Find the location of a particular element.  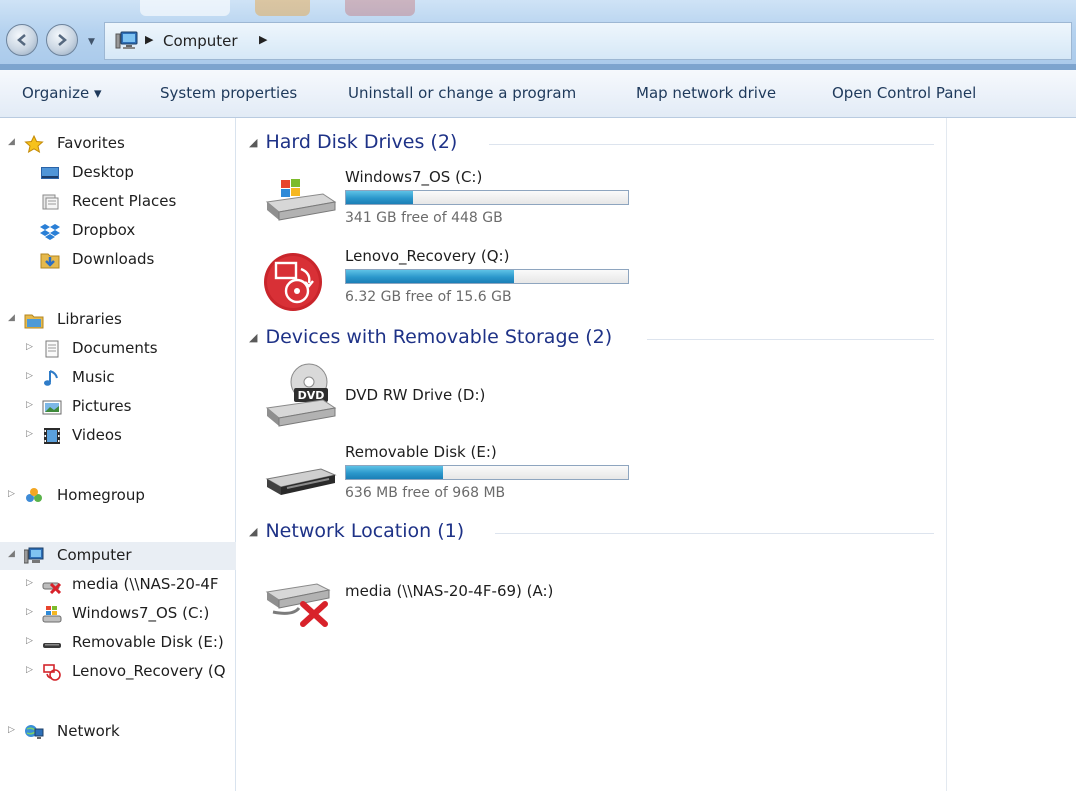

details-pane-divider is located at coordinates (946, 454).